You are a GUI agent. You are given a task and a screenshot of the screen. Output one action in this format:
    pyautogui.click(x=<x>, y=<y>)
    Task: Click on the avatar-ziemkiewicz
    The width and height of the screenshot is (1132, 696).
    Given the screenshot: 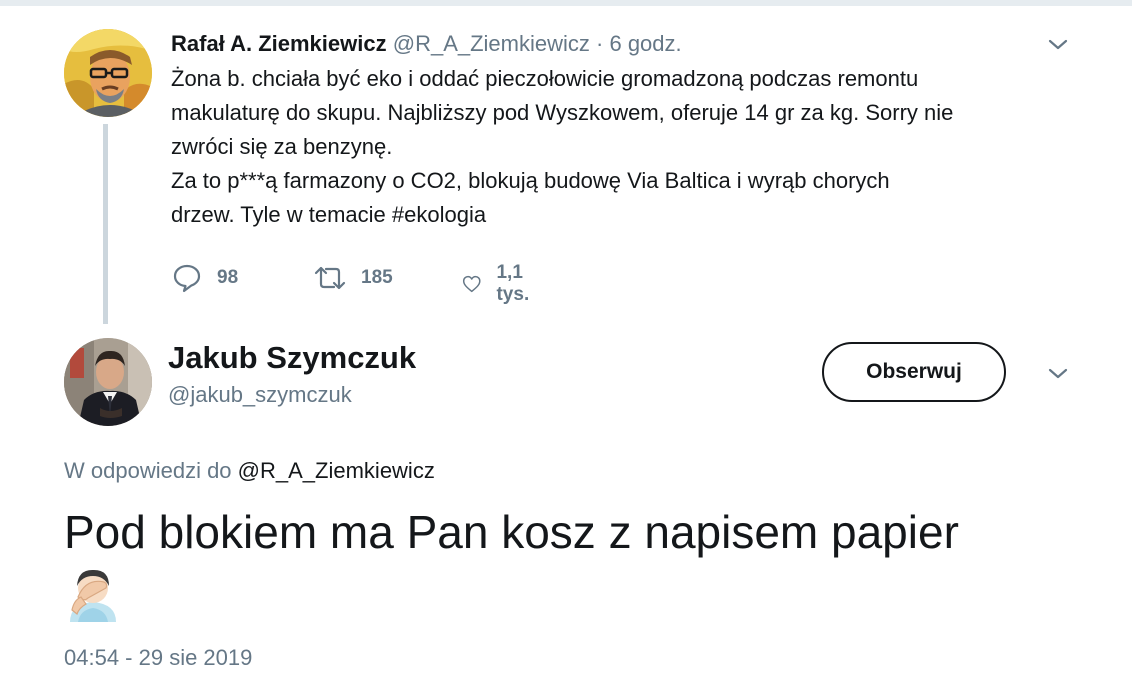 What is the action you would take?
    pyautogui.click(x=108, y=73)
    